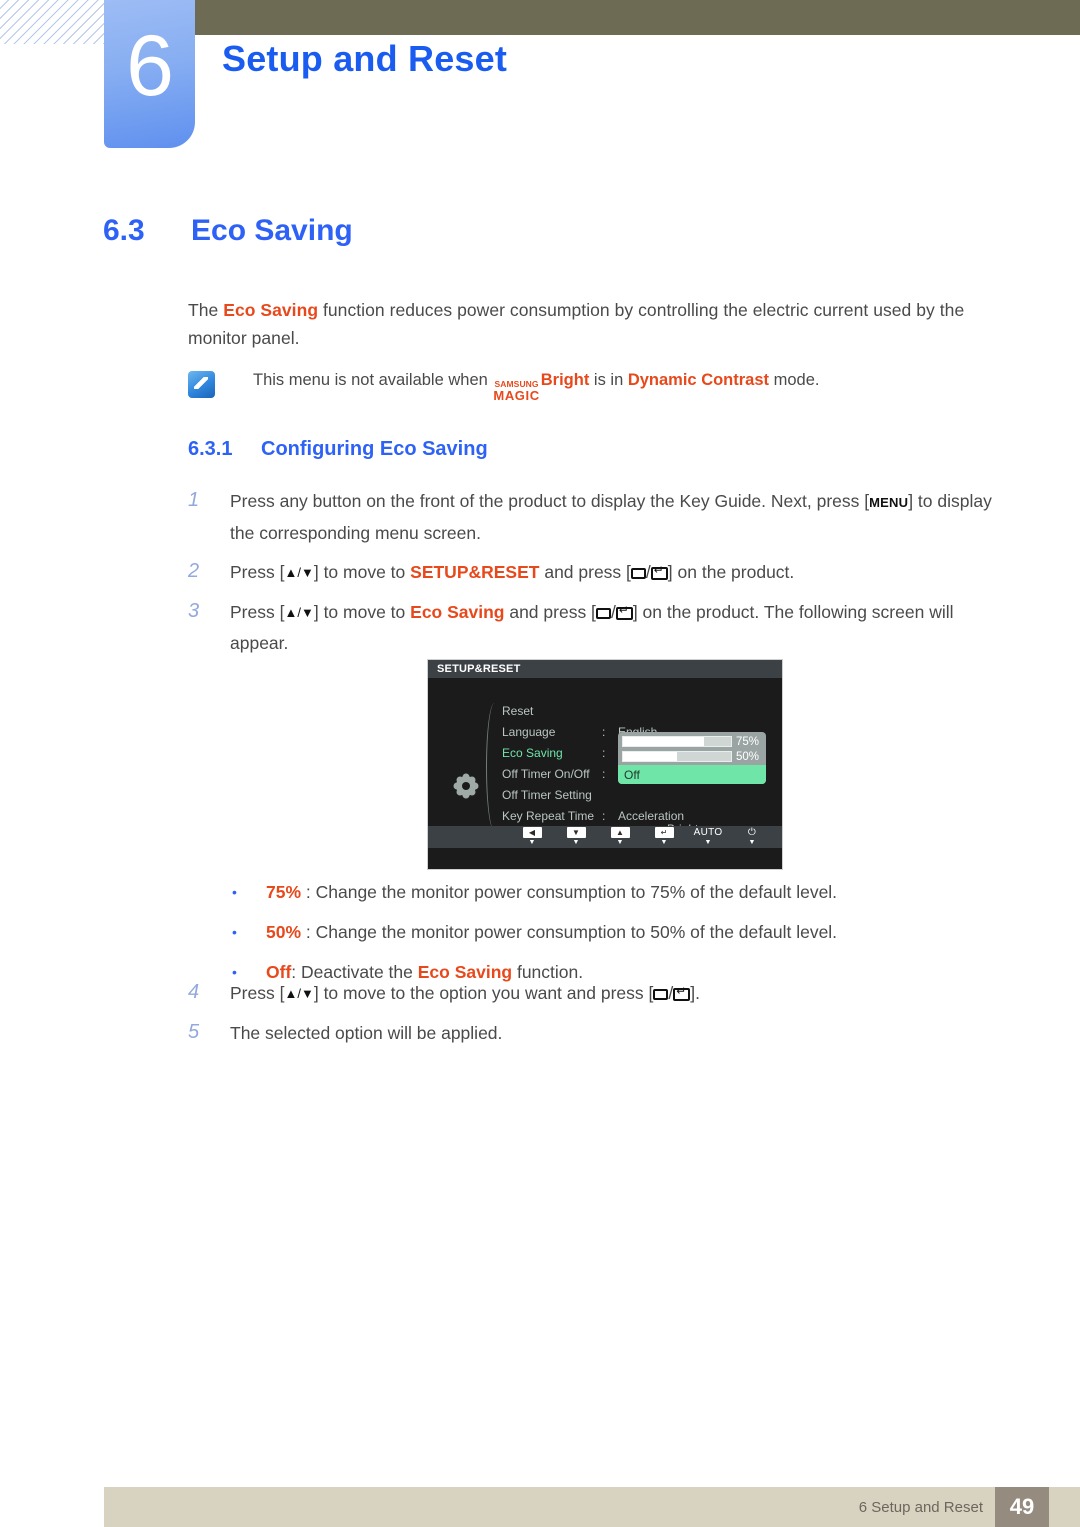  What do you see at coordinates (194, 500) in the screenshot?
I see `step-number: 1` at bounding box center [194, 500].